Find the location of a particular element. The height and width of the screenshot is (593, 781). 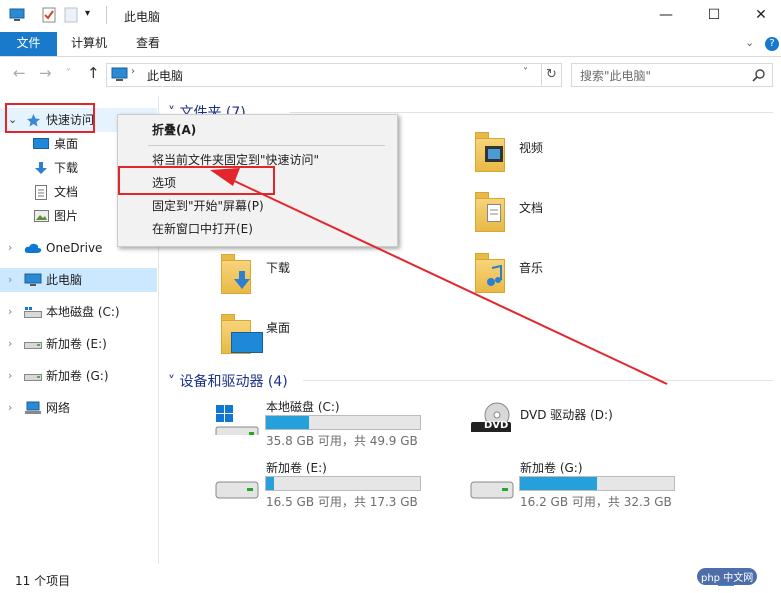

item-count: 11 个项目 is located at coordinates (43, 581).